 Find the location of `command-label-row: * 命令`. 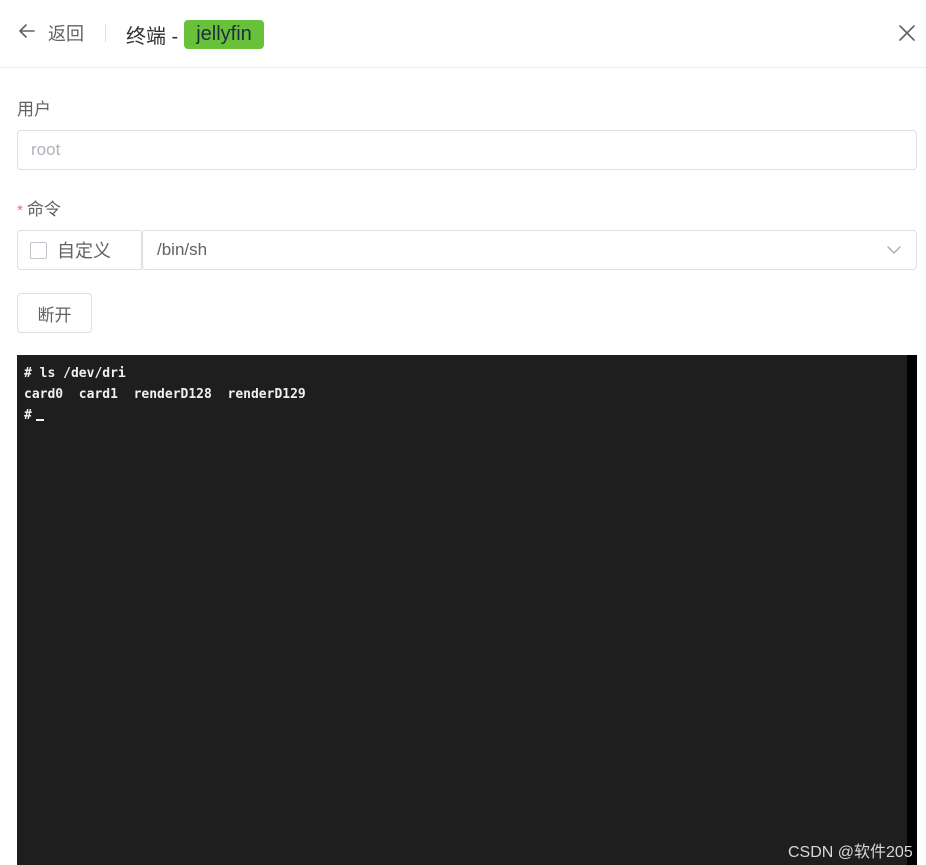

command-label-row: * 命令 is located at coordinates (39, 207).